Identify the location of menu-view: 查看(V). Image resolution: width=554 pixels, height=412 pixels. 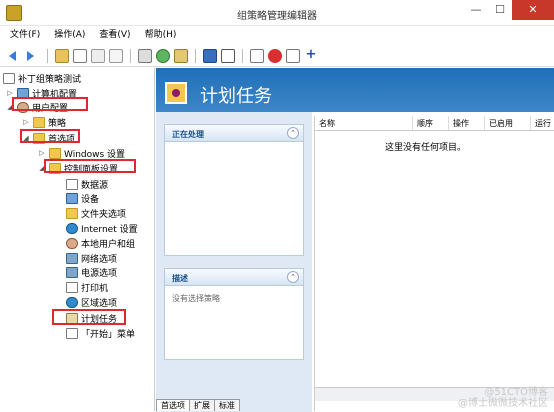
(114, 35).